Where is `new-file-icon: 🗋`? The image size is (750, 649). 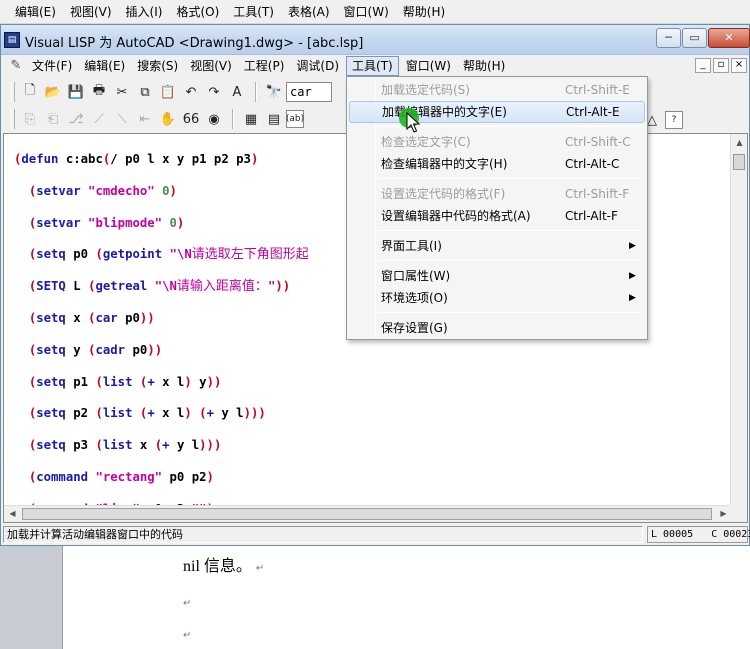 new-file-icon: 🗋 is located at coordinates (30, 92).